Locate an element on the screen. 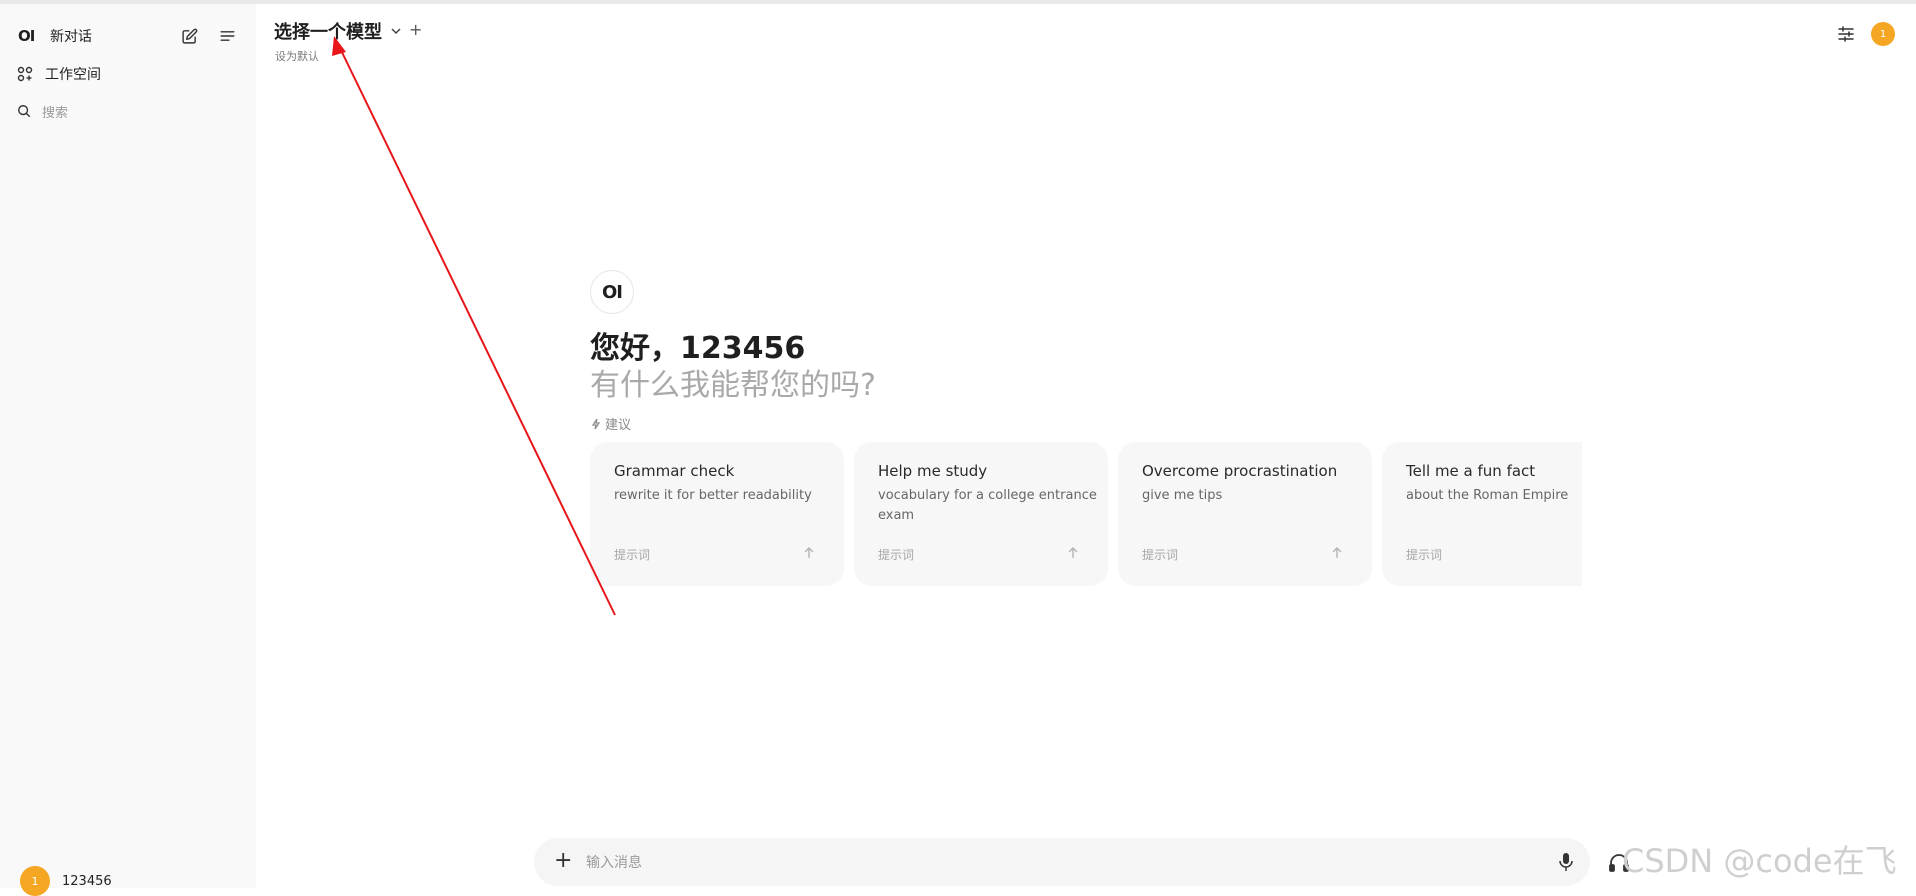  search-icon is located at coordinates (24, 111).